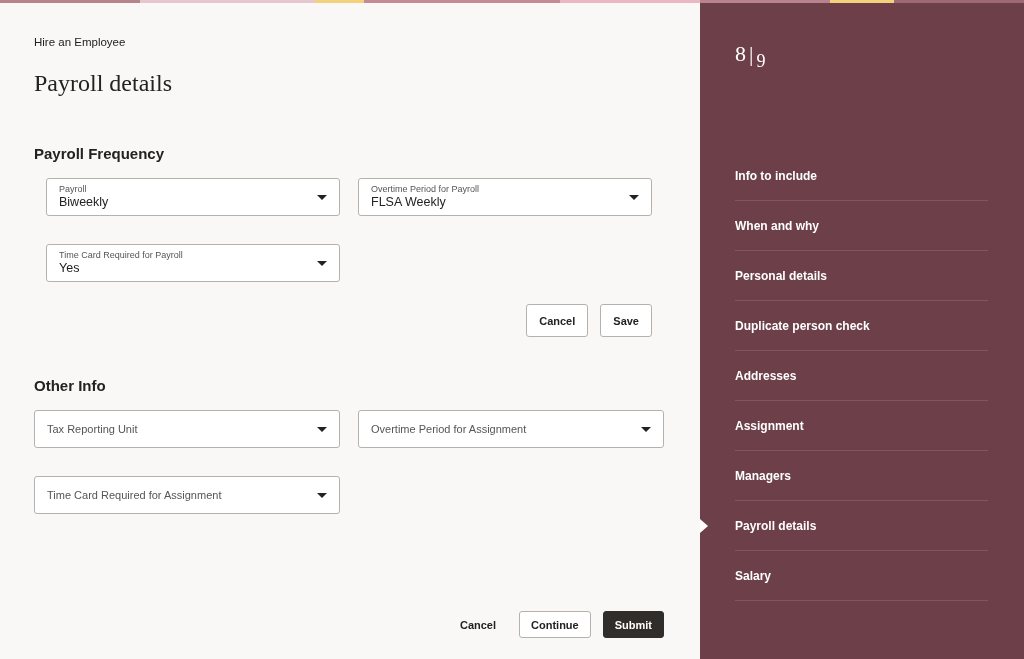 Image resolution: width=1024 pixels, height=659 pixels. What do you see at coordinates (844, 176) in the screenshot?
I see `step-link: Info to include` at bounding box center [844, 176].